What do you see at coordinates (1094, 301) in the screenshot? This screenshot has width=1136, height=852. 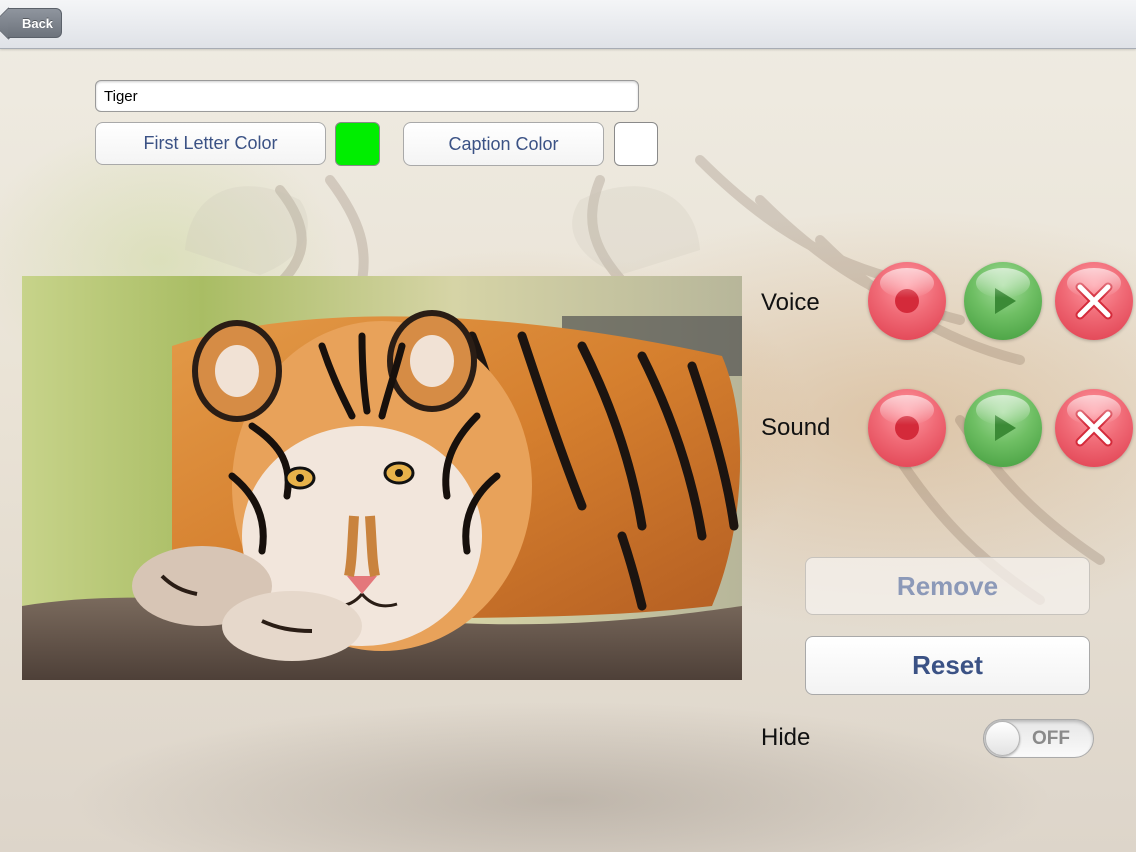 I see `voice-delete-button` at bounding box center [1094, 301].